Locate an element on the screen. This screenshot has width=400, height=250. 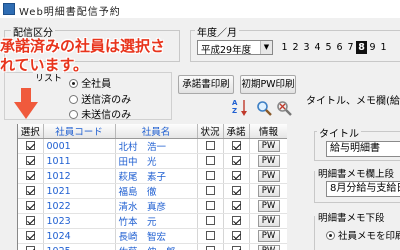
year-select: 平成29年度 ▼ is located at coordinates (235, 48).